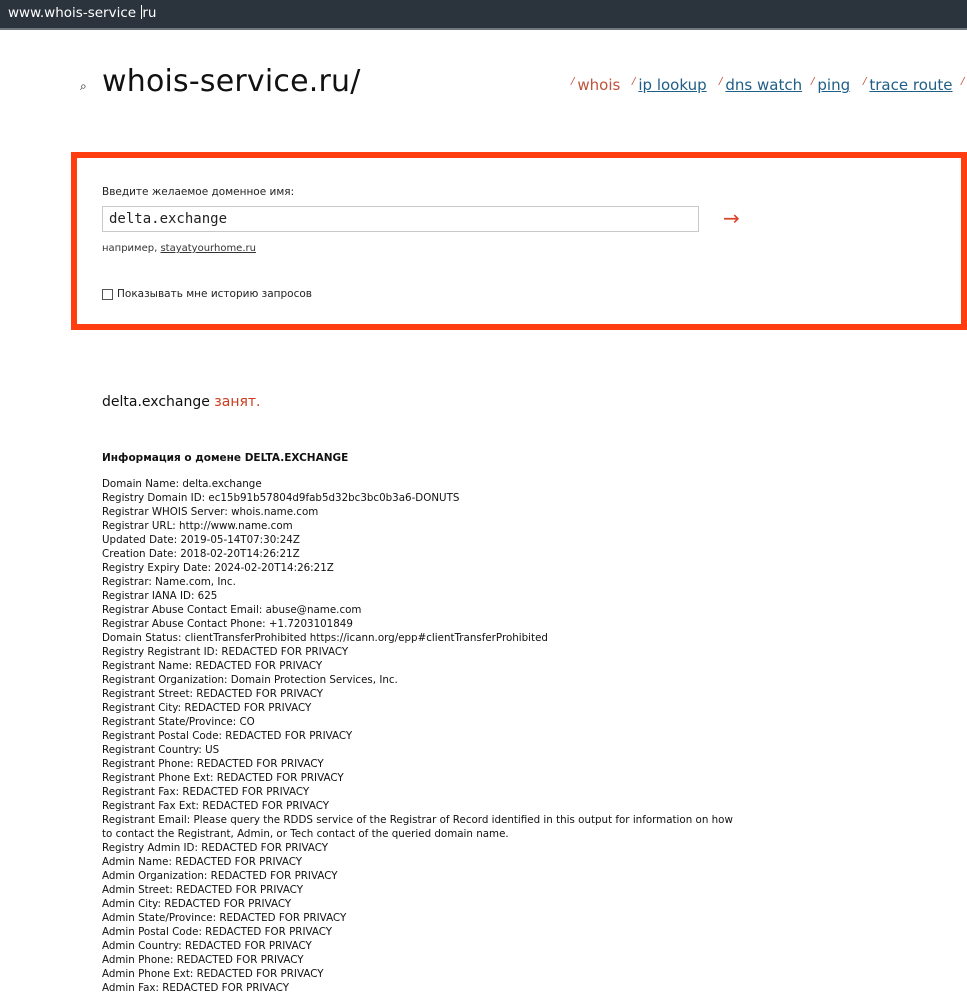 The image size is (967, 995). Describe the element at coordinates (237, 402) in the screenshot. I see `status-badge: занят.` at that location.